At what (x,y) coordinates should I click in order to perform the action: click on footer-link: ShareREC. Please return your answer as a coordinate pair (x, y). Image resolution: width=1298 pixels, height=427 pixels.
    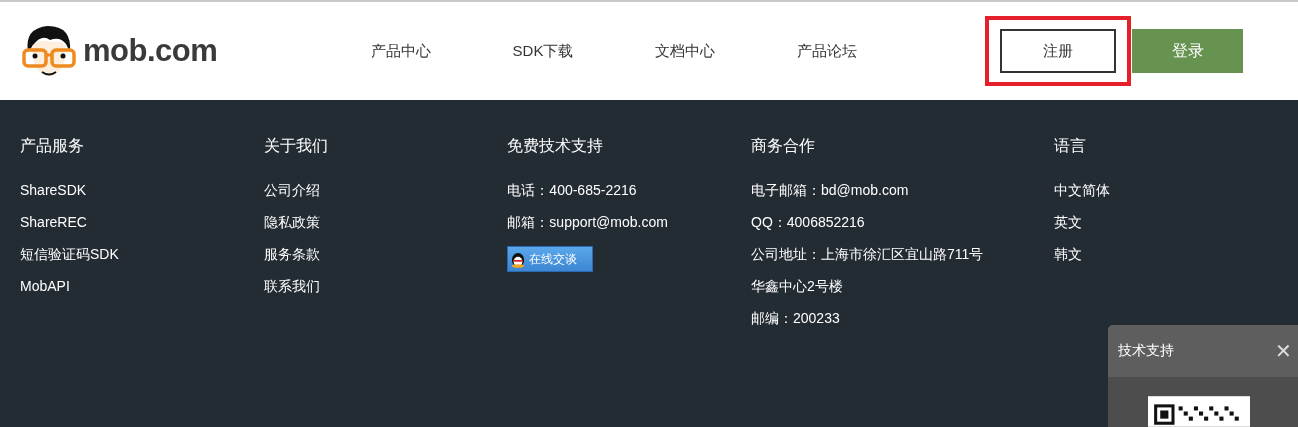
    Looking at the image, I should click on (53, 230).